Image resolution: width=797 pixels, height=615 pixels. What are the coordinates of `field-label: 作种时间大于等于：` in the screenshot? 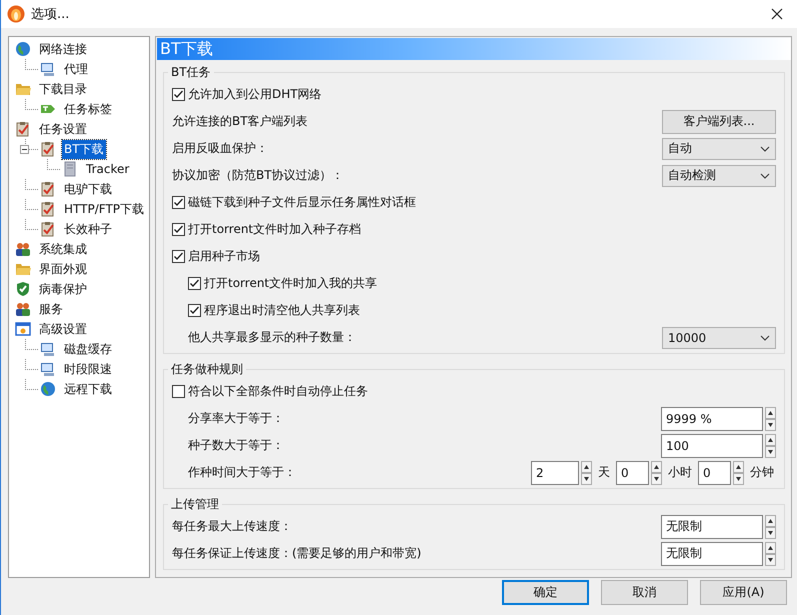 It's located at (242, 472).